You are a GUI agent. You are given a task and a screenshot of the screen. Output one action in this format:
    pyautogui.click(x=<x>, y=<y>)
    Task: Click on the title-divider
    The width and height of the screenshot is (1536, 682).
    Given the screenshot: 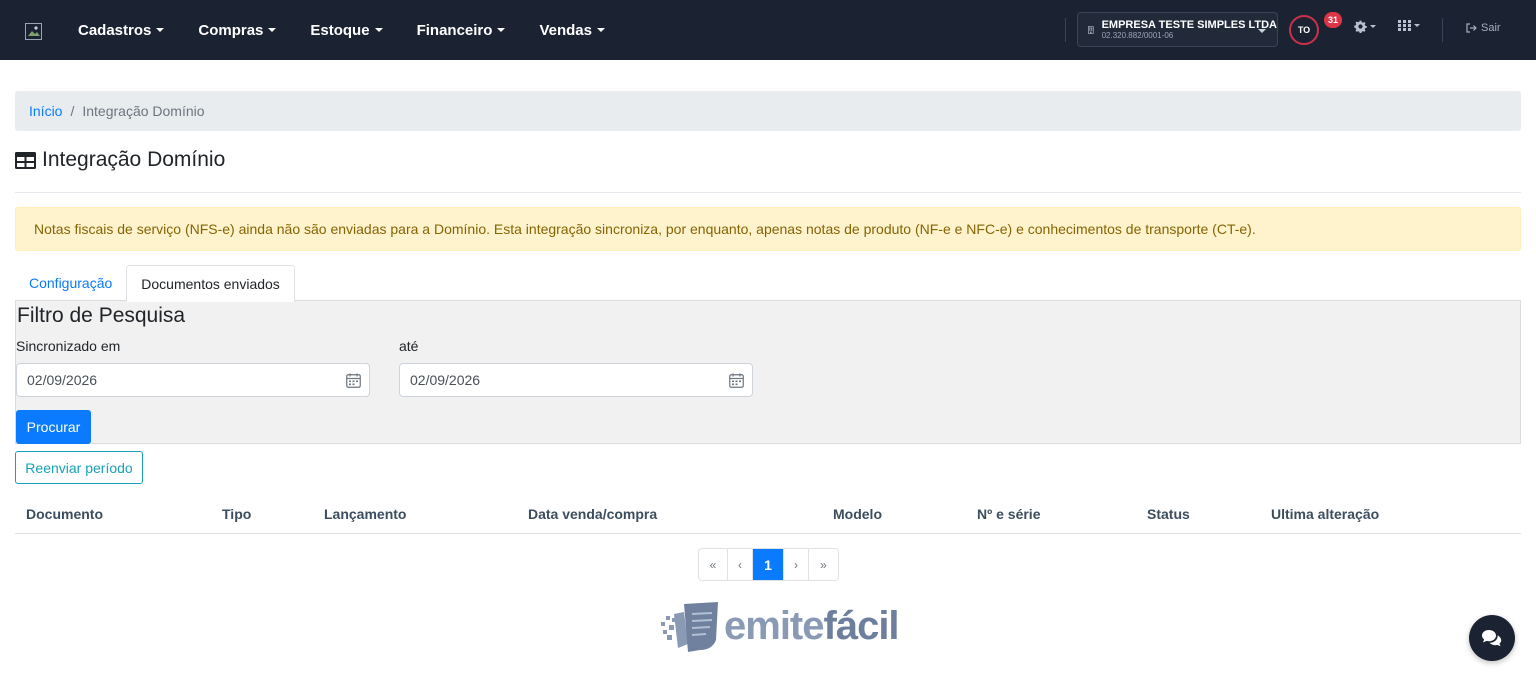 What is the action you would take?
    pyautogui.click(x=768, y=192)
    